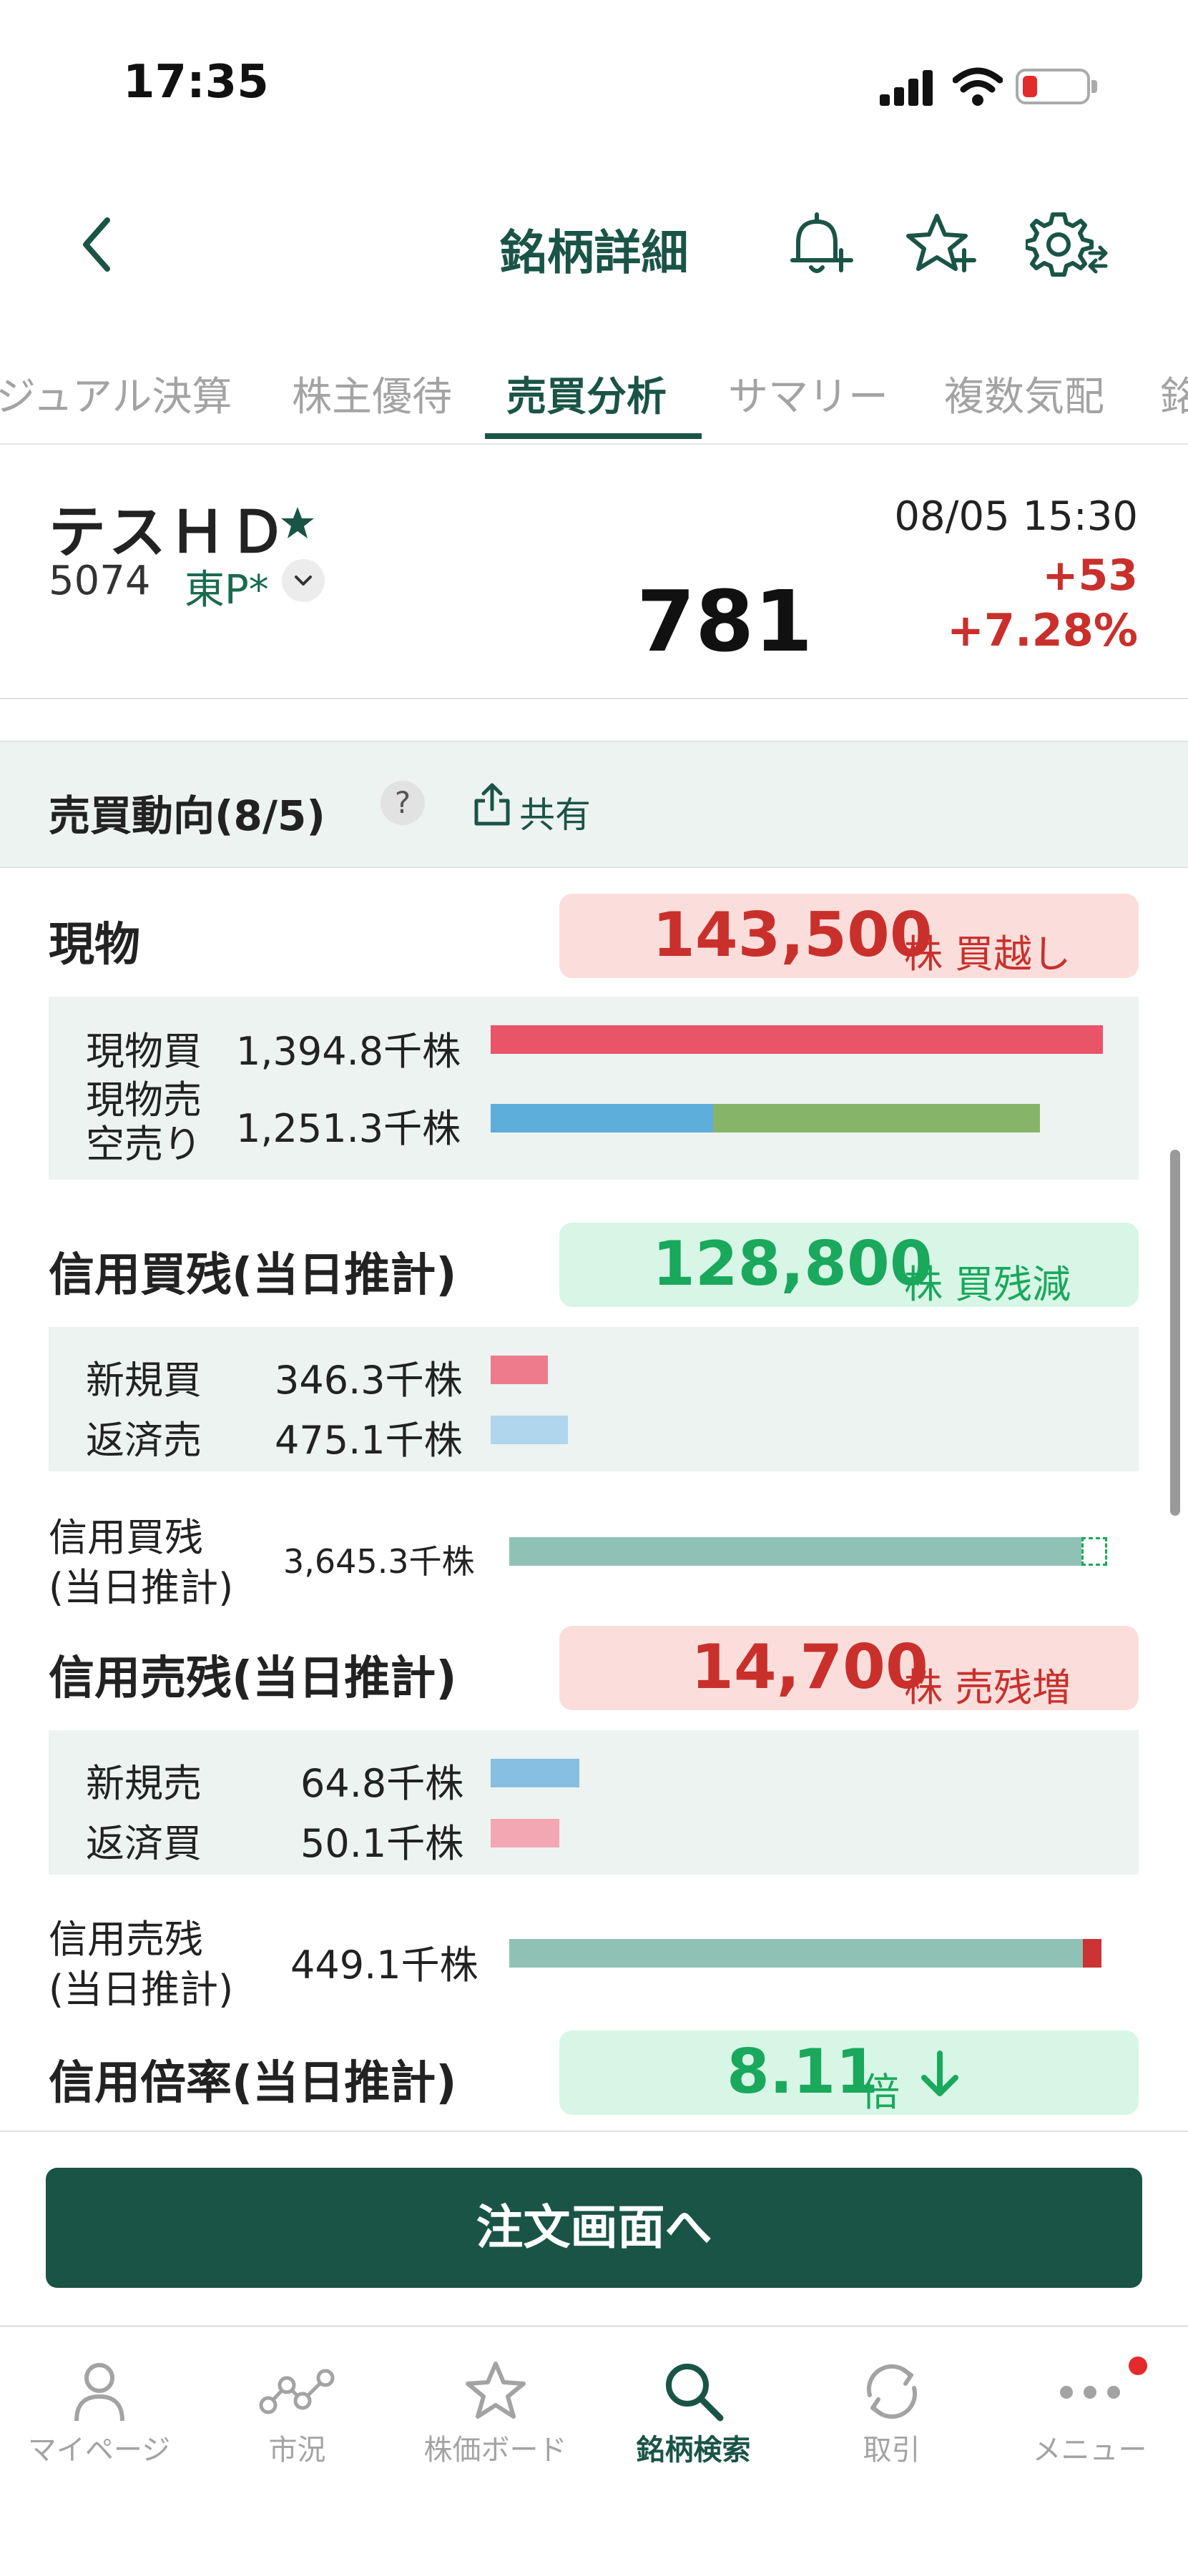 This screenshot has width=1188, height=2576. What do you see at coordinates (795, 1551) in the screenshot?
I see `credit-buy-total-bar` at bounding box center [795, 1551].